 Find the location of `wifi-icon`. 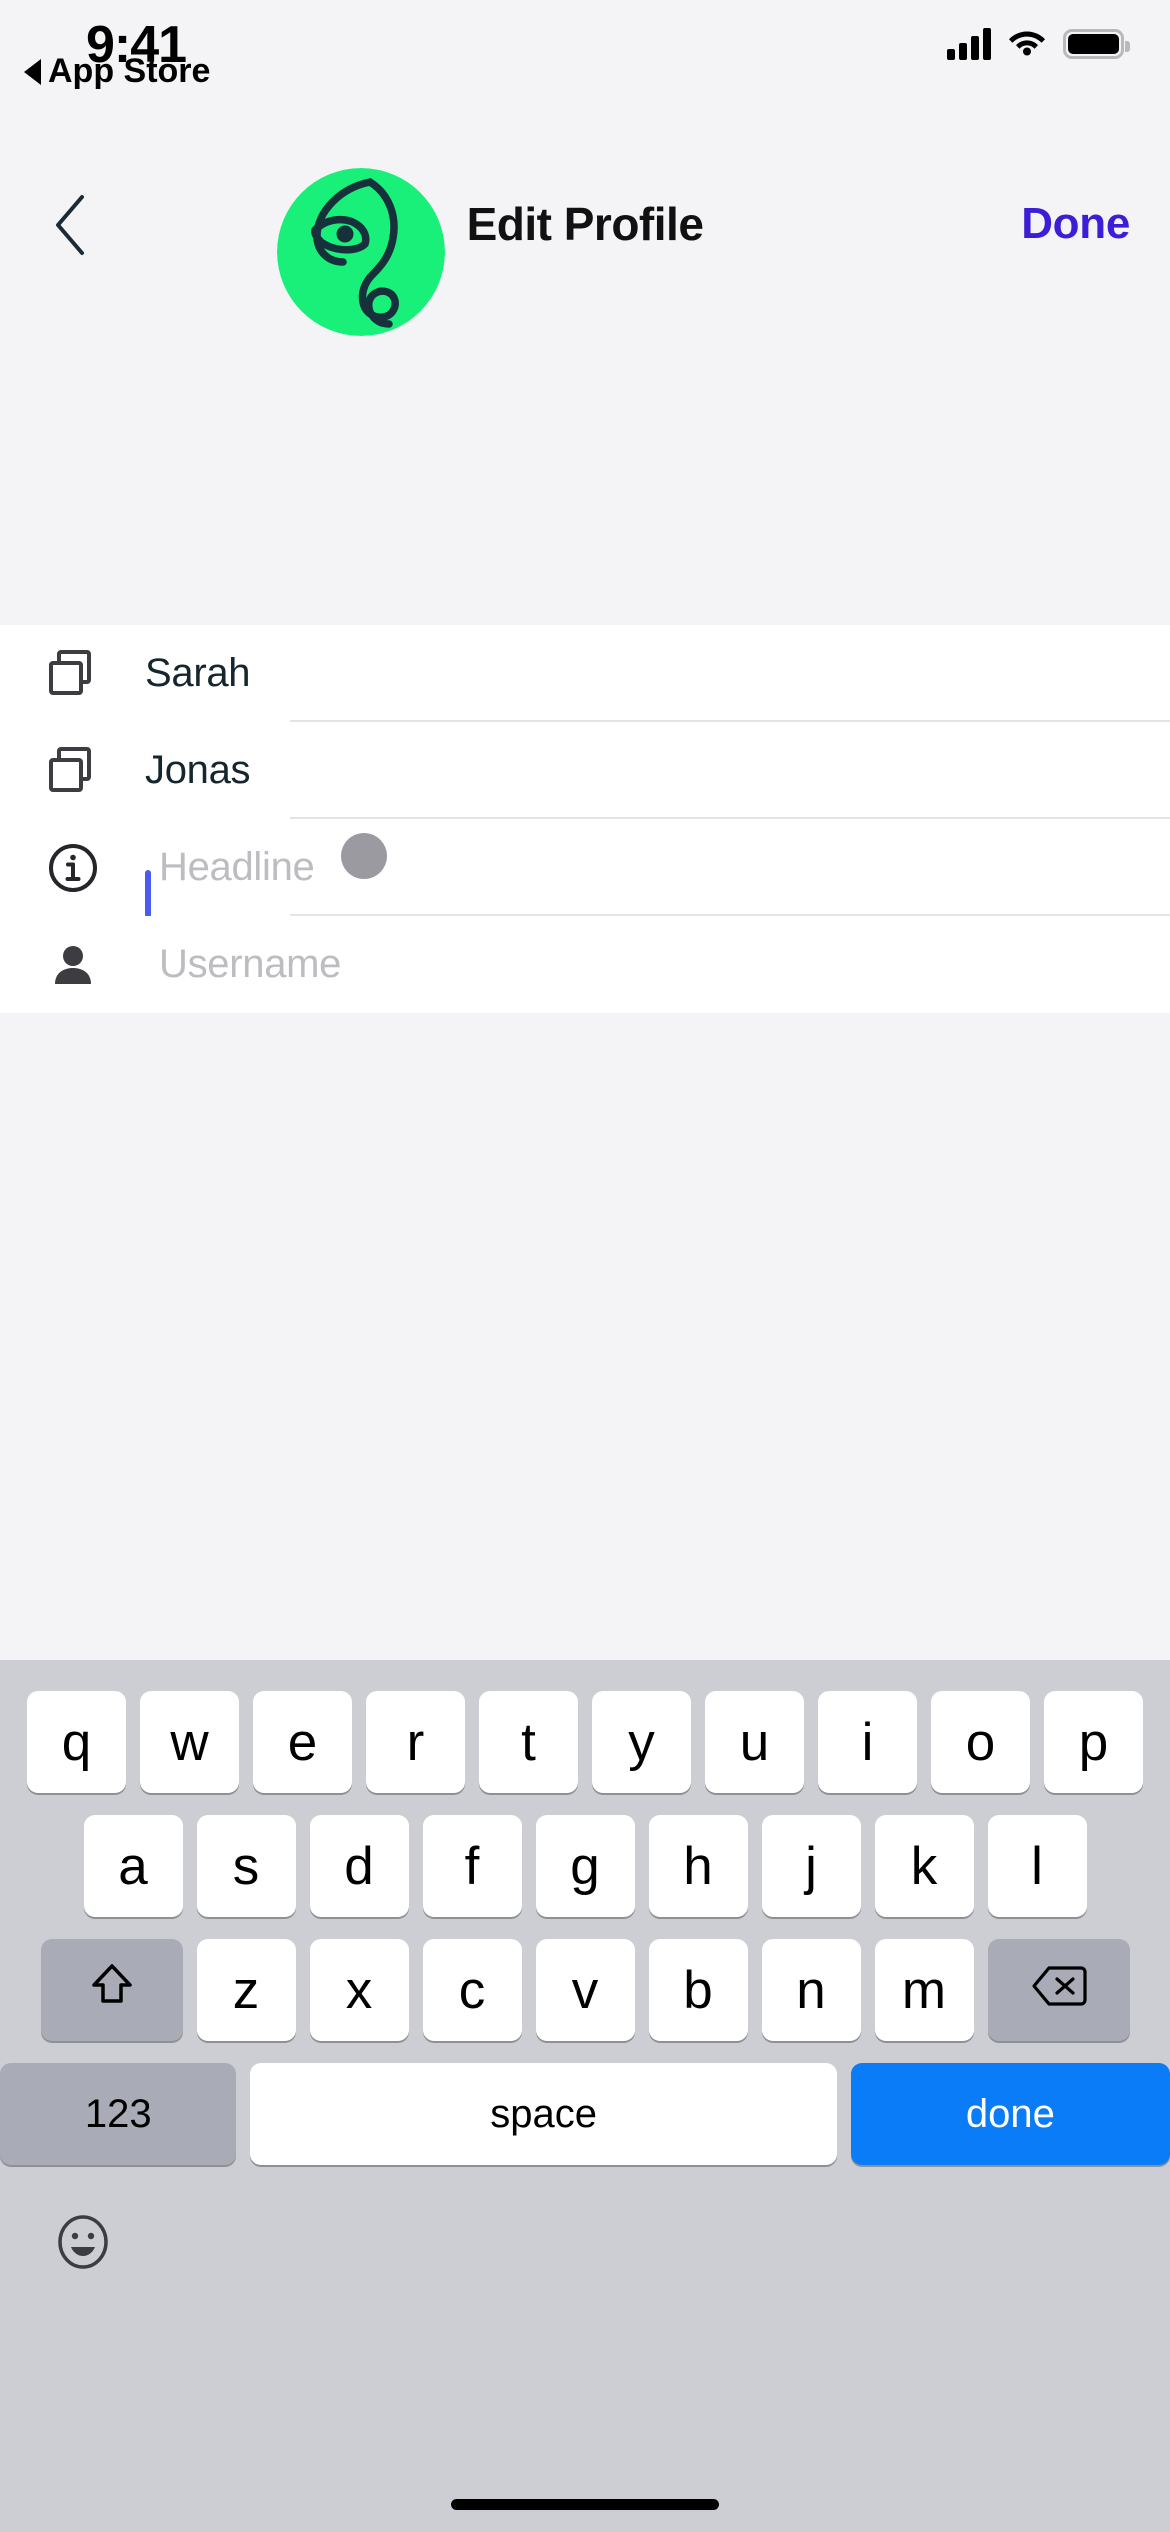

wifi-icon is located at coordinates (1027, 43).